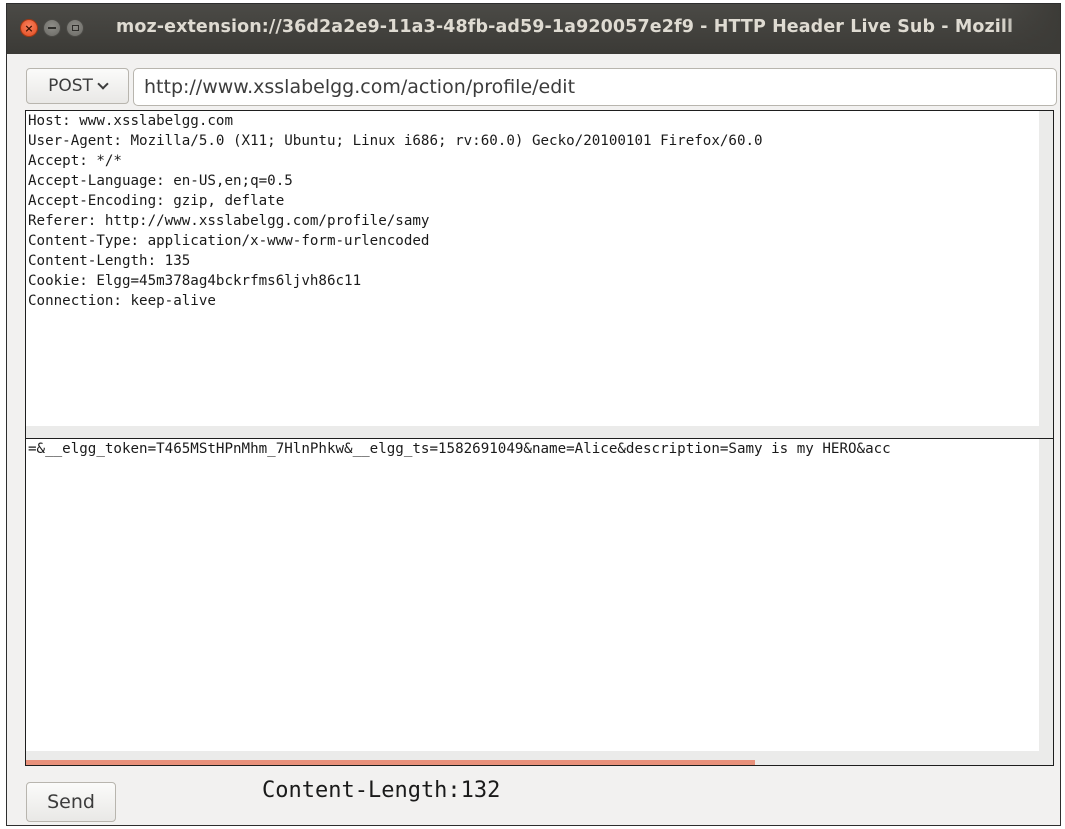 The width and height of the screenshot is (1065, 829). What do you see at coordinates (1046, 275) in the screenshot?
I see `headers-vertical-scrollbar` at bounding box center [1046, 275].